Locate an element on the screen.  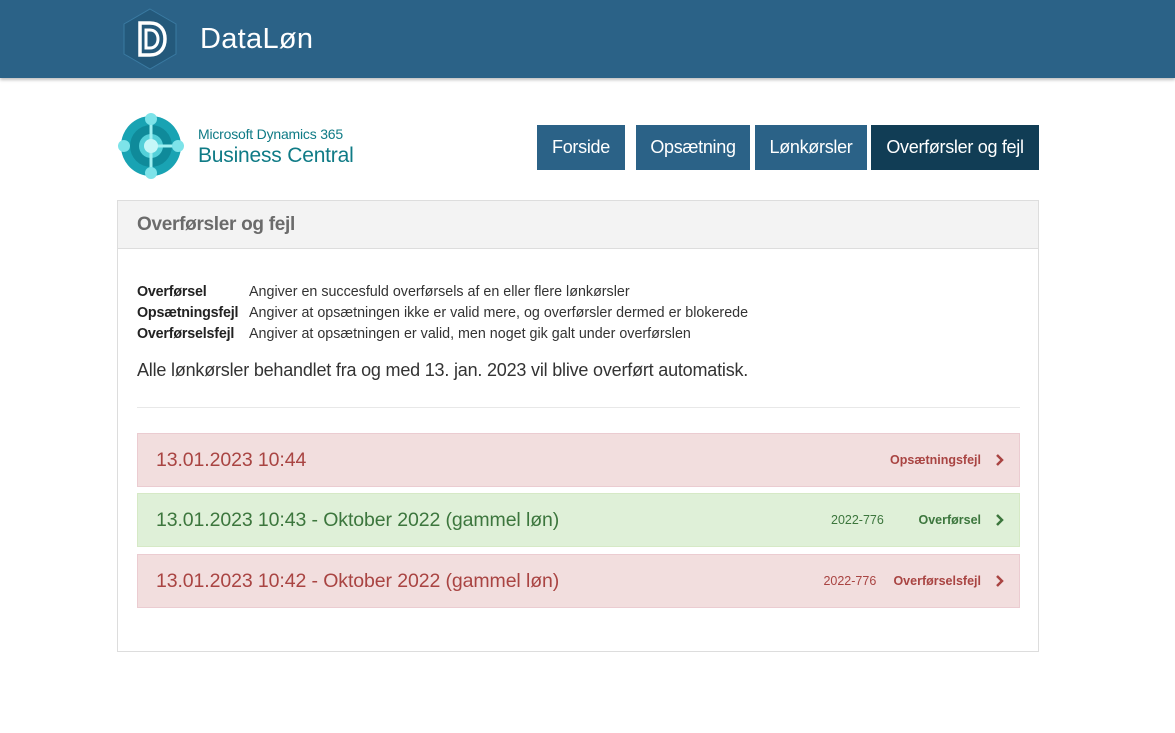
entry-status: Overførselsfejl is located at coordinates (937, 581).